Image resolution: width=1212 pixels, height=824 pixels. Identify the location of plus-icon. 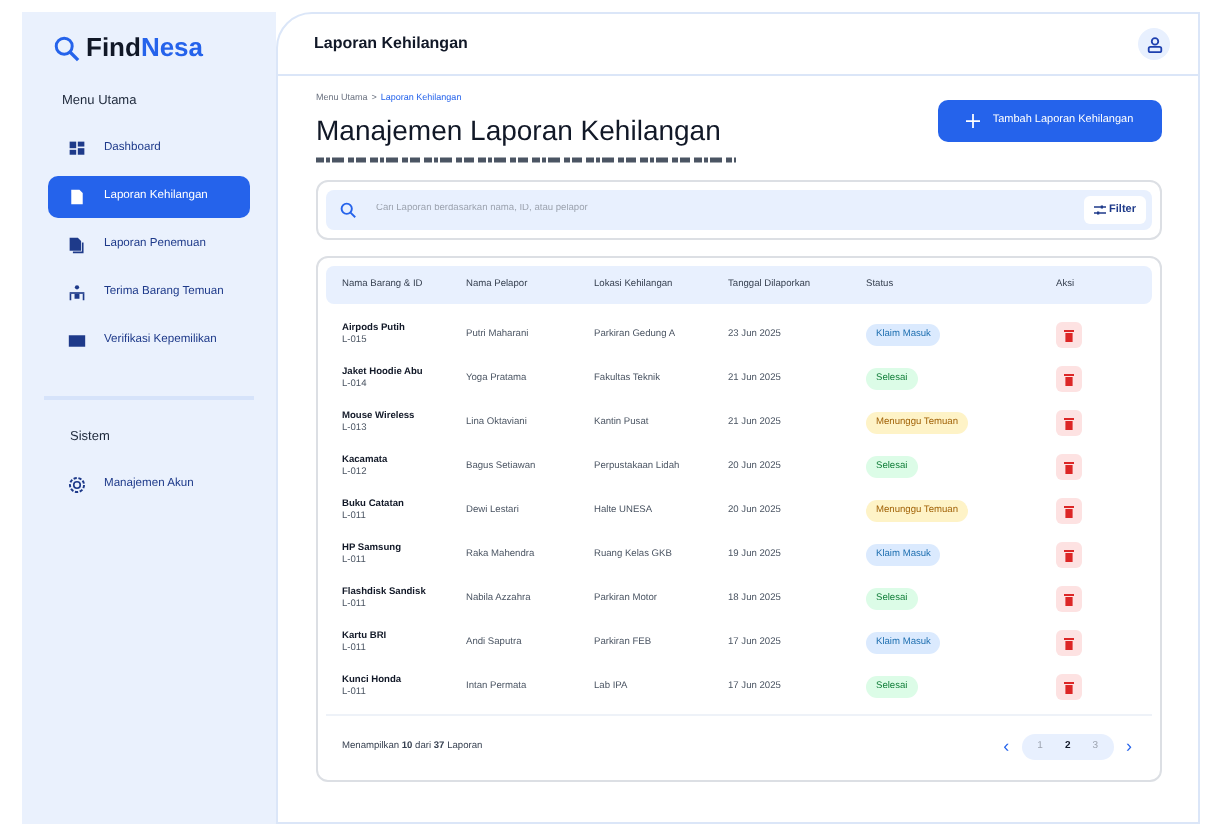
(973, 121).